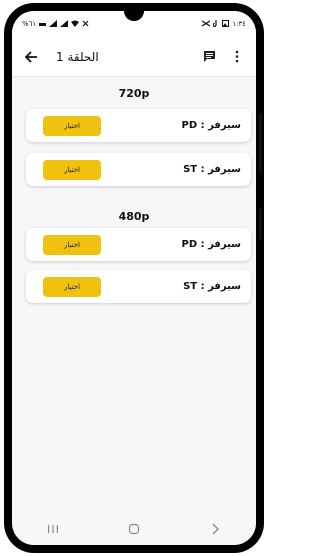  I want to click on page-title: الحلقة 1, so click(77, 56).